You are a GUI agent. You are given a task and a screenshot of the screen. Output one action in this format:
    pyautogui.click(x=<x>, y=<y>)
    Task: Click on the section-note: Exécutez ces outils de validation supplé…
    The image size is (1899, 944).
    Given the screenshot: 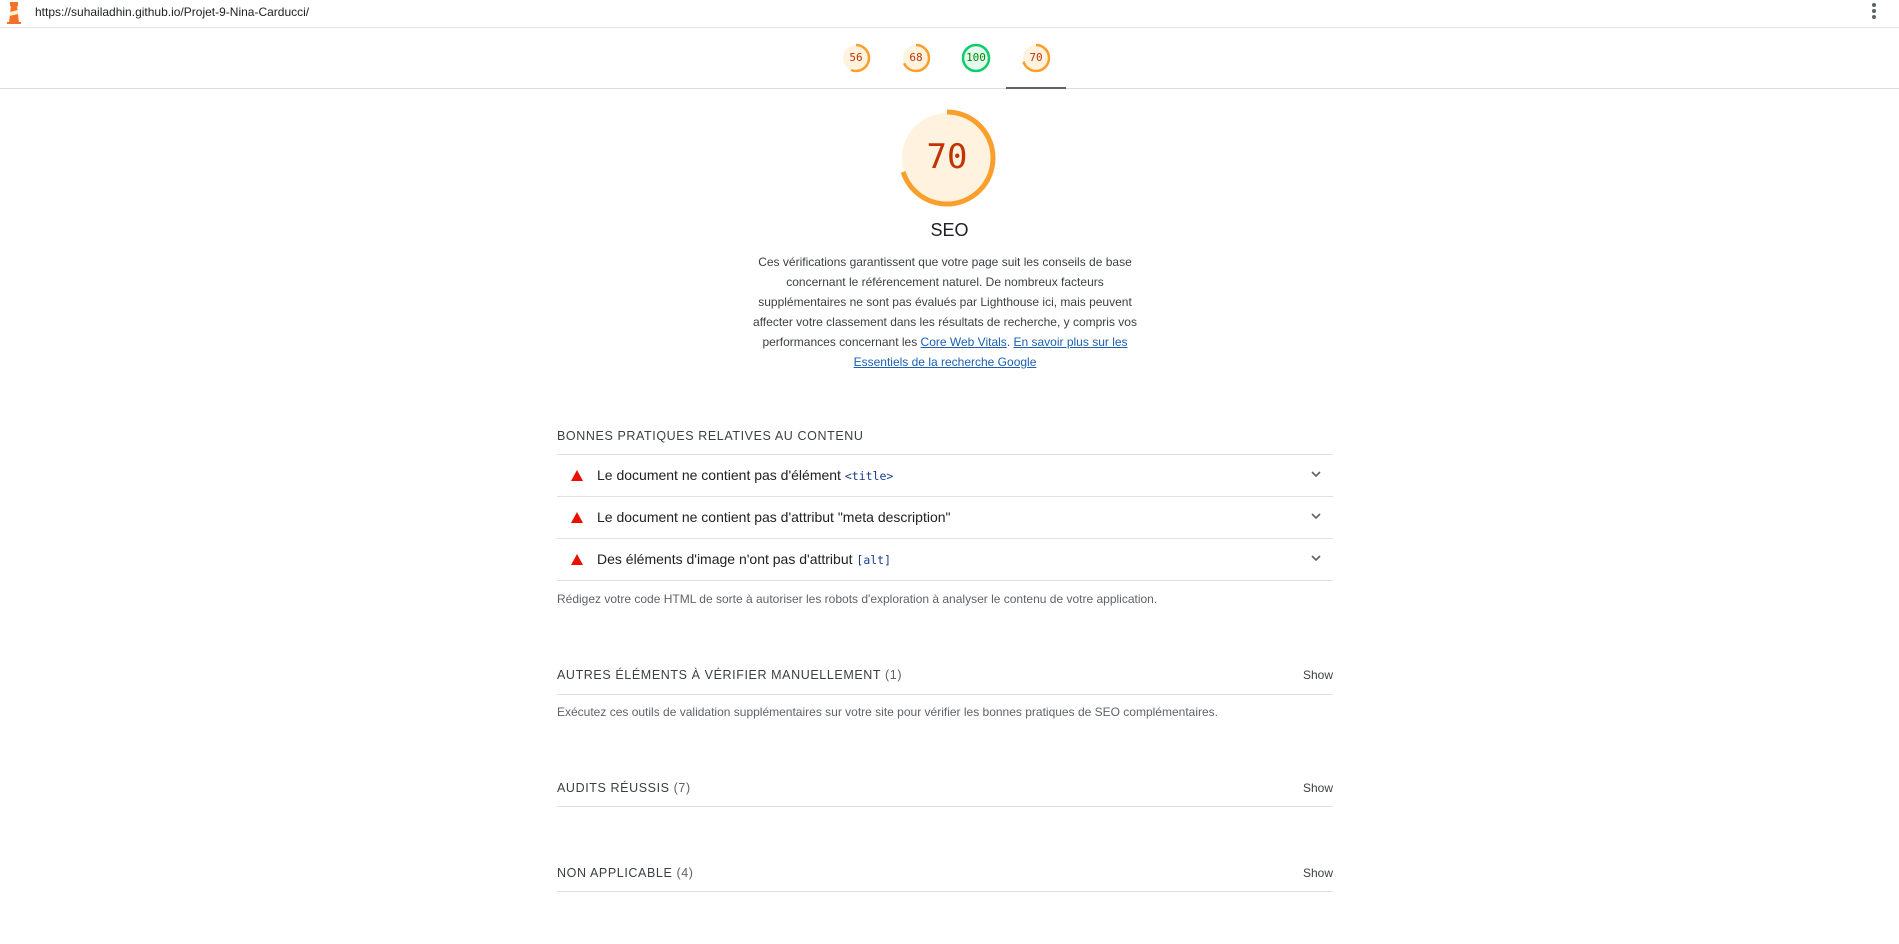 What is the action you would take?
    pyautogui.click(x=888, y=712)
    